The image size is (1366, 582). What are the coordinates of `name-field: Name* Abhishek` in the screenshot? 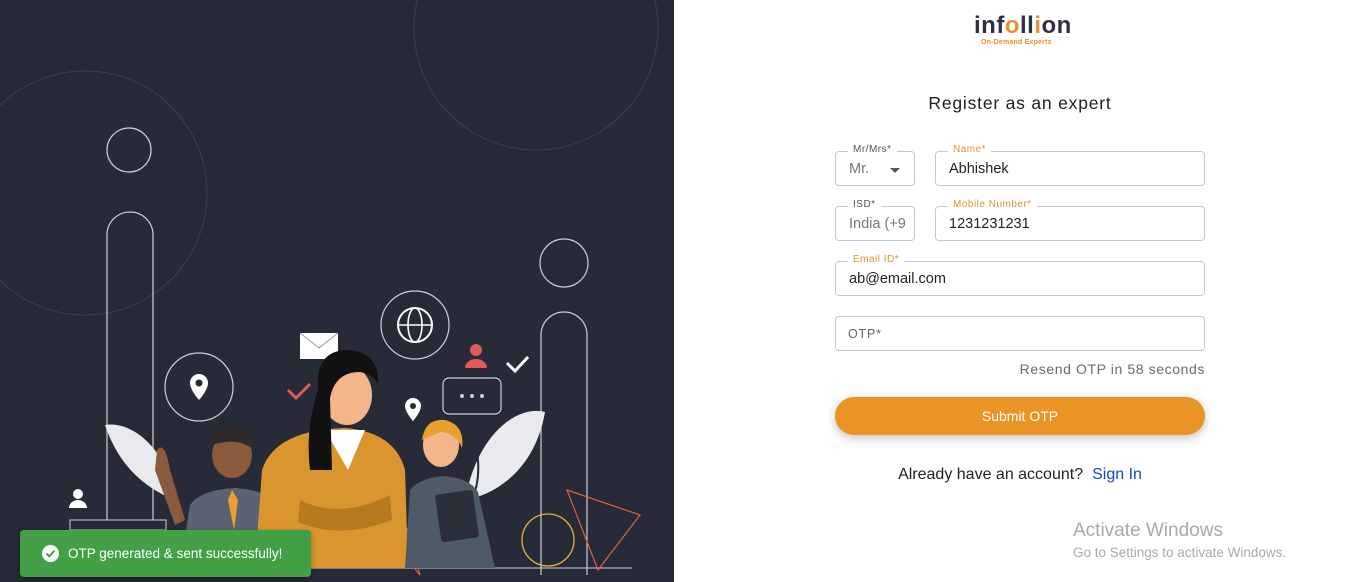 It's located at (1070, 164).